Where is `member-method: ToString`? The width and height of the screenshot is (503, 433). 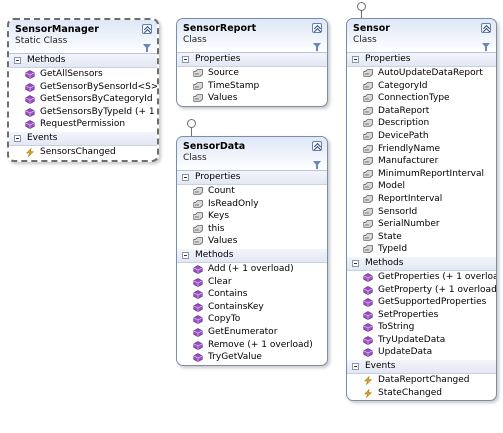 member-method: ToString is located at coordinates (421, 327).